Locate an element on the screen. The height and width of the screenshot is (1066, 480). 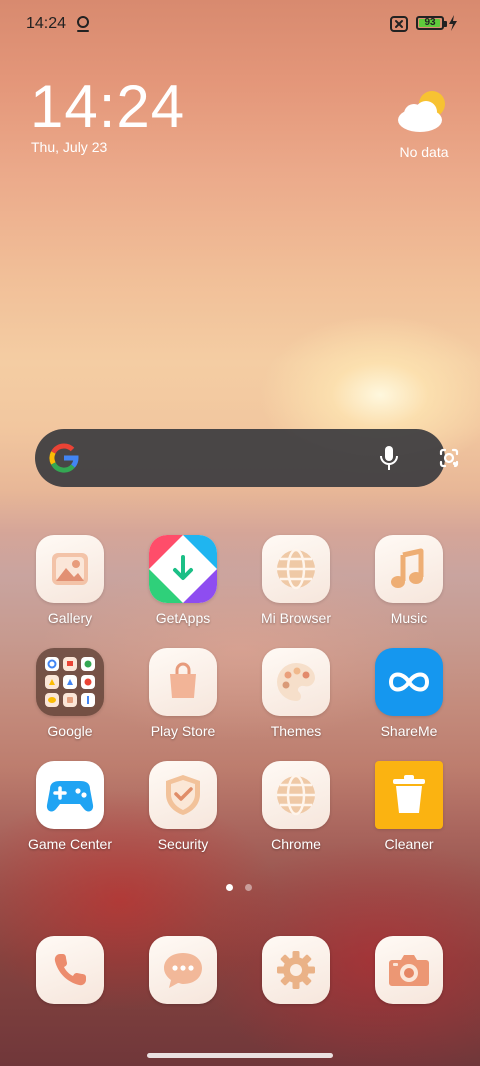
app-google-folder: Google is located at coordinates (70, 703).